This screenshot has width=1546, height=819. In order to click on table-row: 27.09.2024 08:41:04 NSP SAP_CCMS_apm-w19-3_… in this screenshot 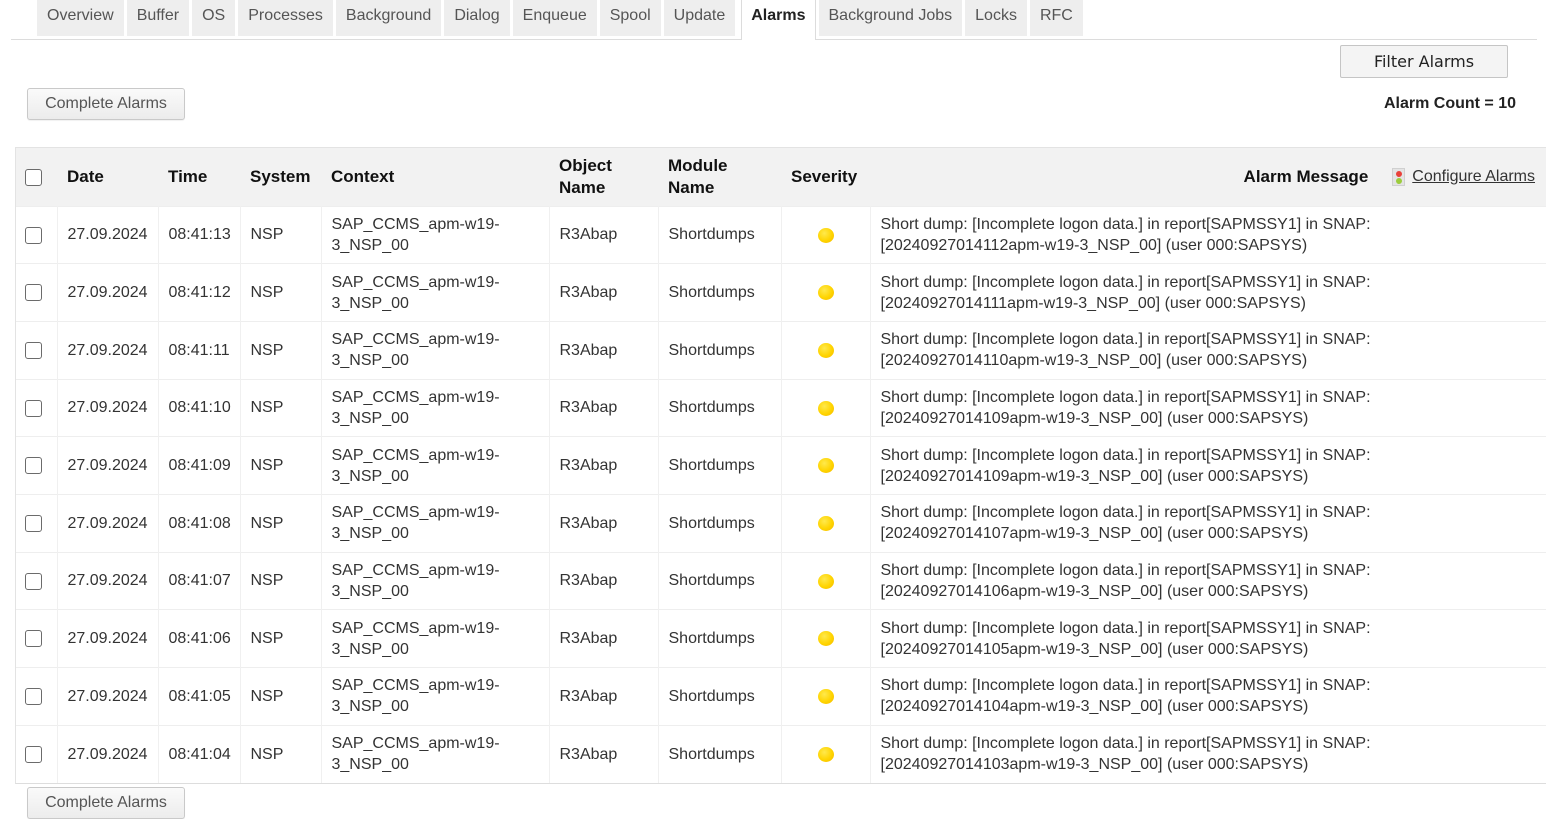, I will do `click(781, 754)`.